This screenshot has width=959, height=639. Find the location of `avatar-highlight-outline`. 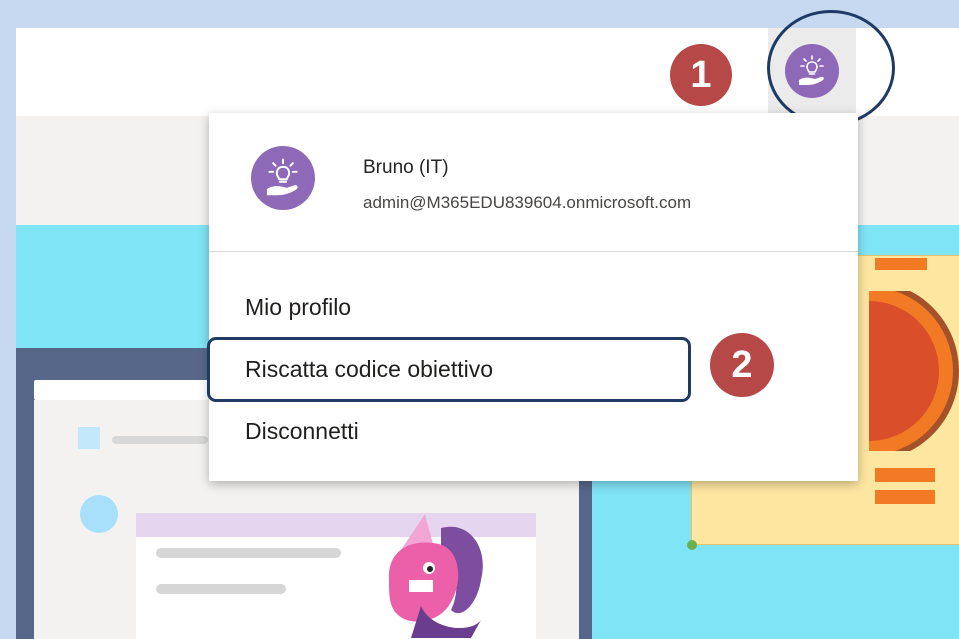

avatar-highlight-outline is located at coordinates (831, 68).